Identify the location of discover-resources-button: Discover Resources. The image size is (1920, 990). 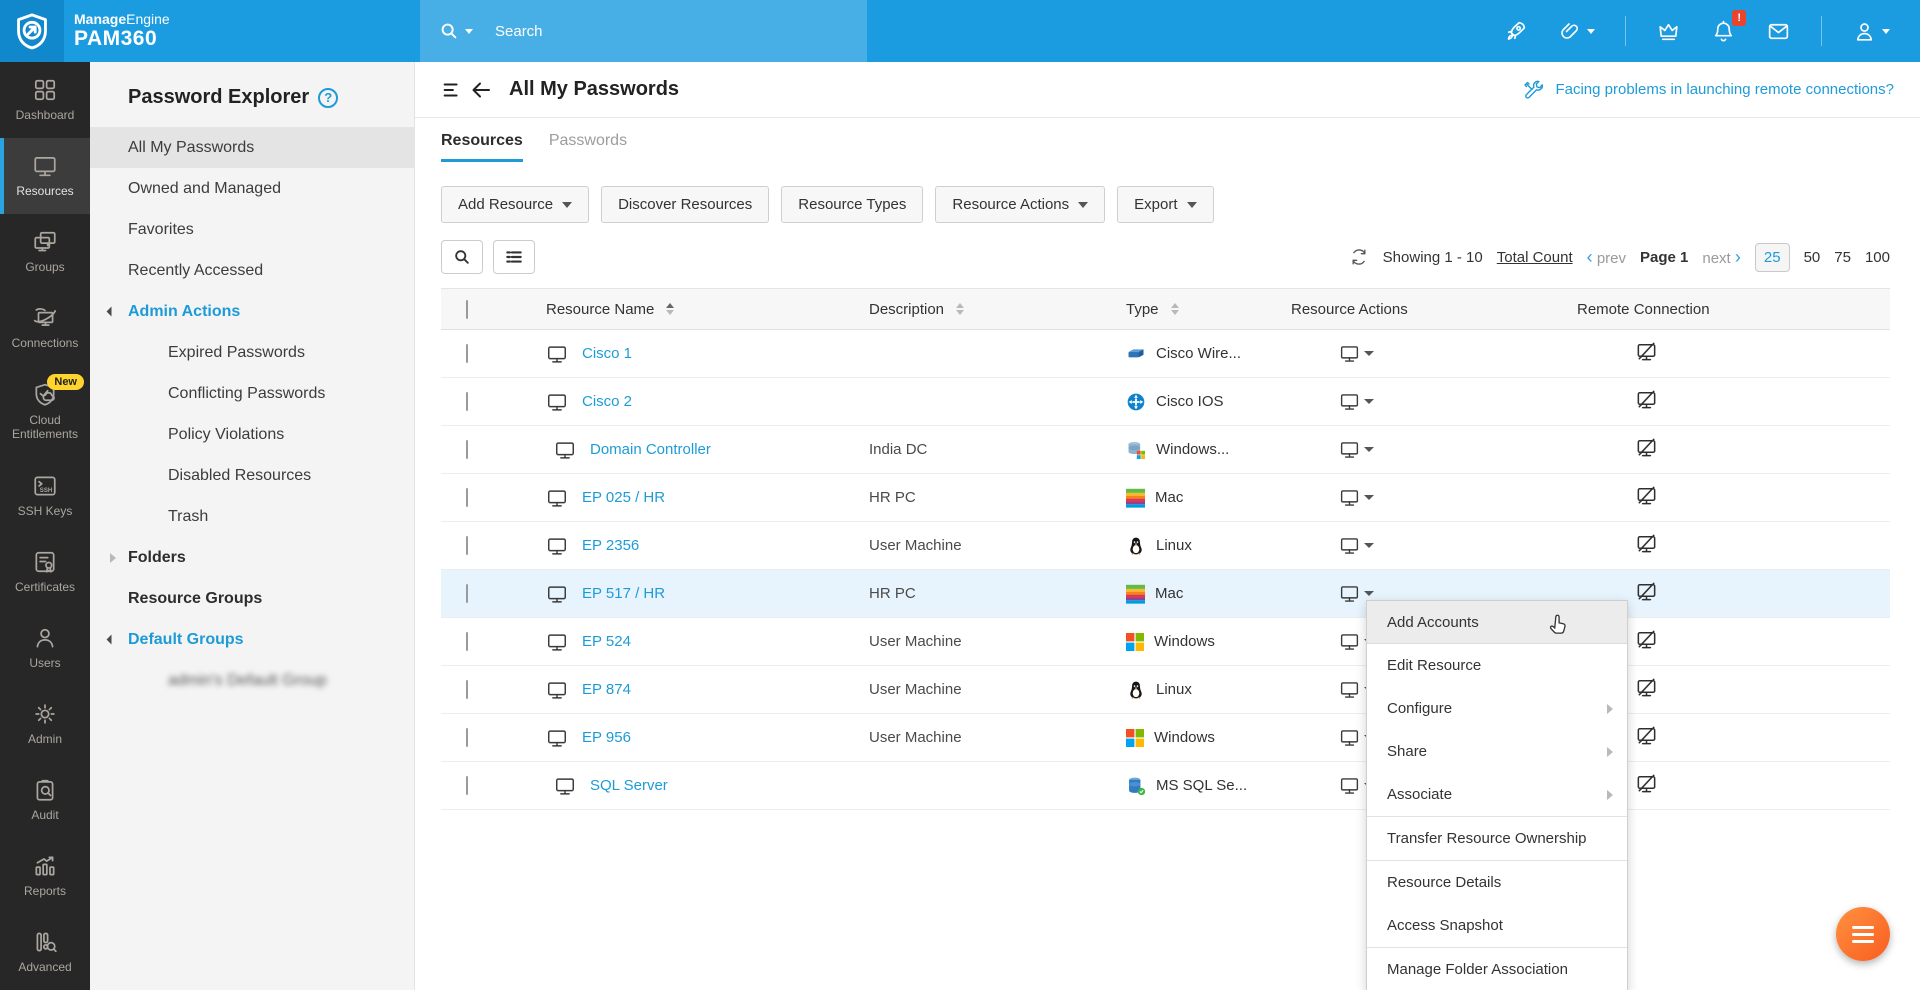
(685, 204).